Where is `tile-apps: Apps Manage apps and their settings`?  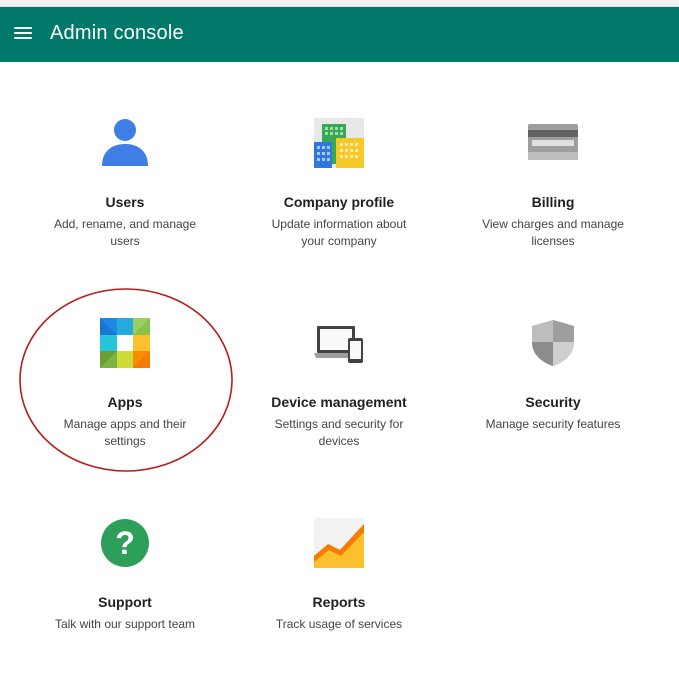
tile-apps: Apps Manage apps and their settings is located at coordinates (125, 384).